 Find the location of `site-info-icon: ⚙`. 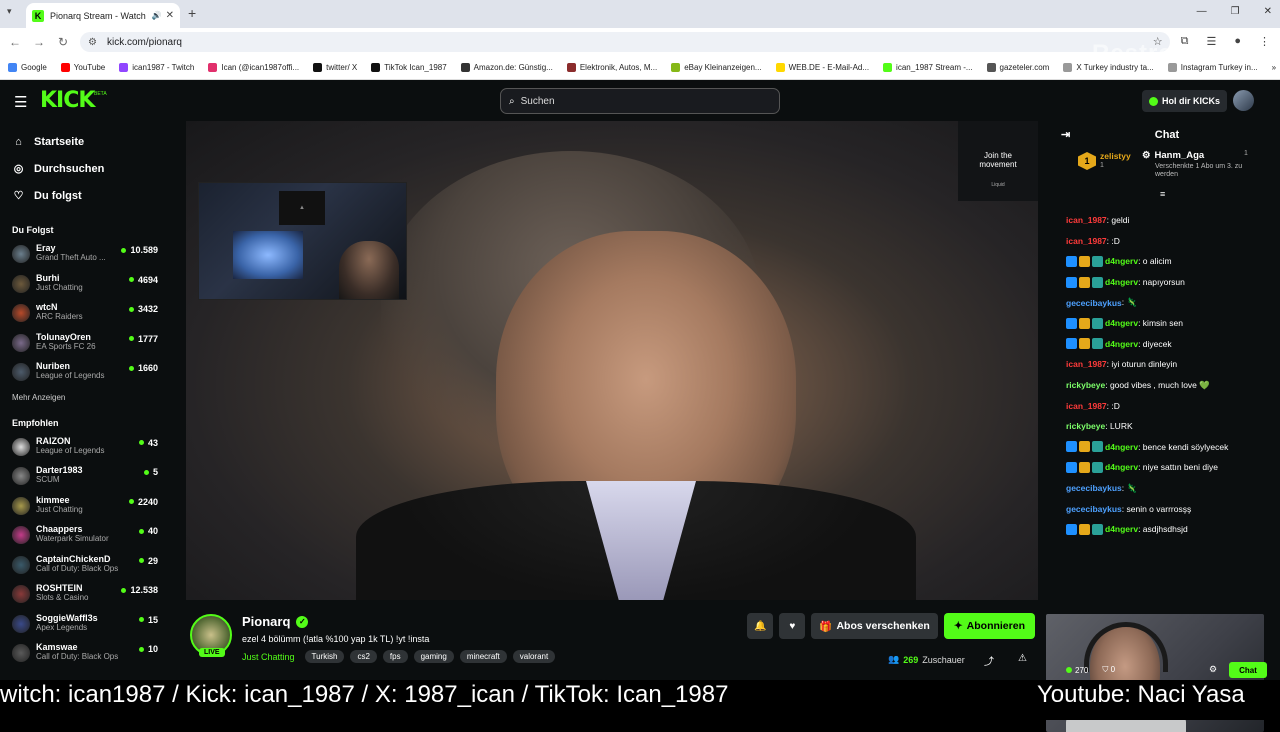

site-info-icon: ⚙ is located at coordinates (92, 42).